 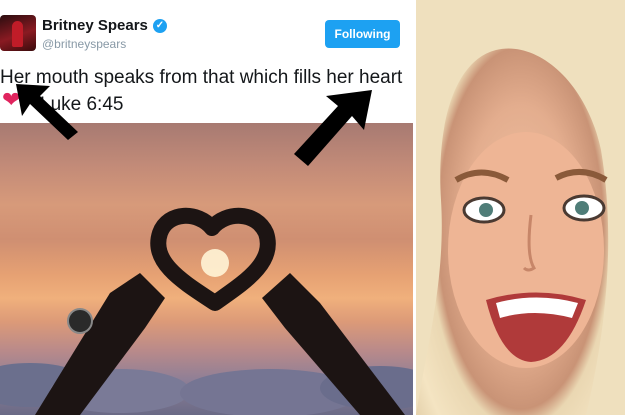 I want to click on iris-right, so click(x=582, y=208).